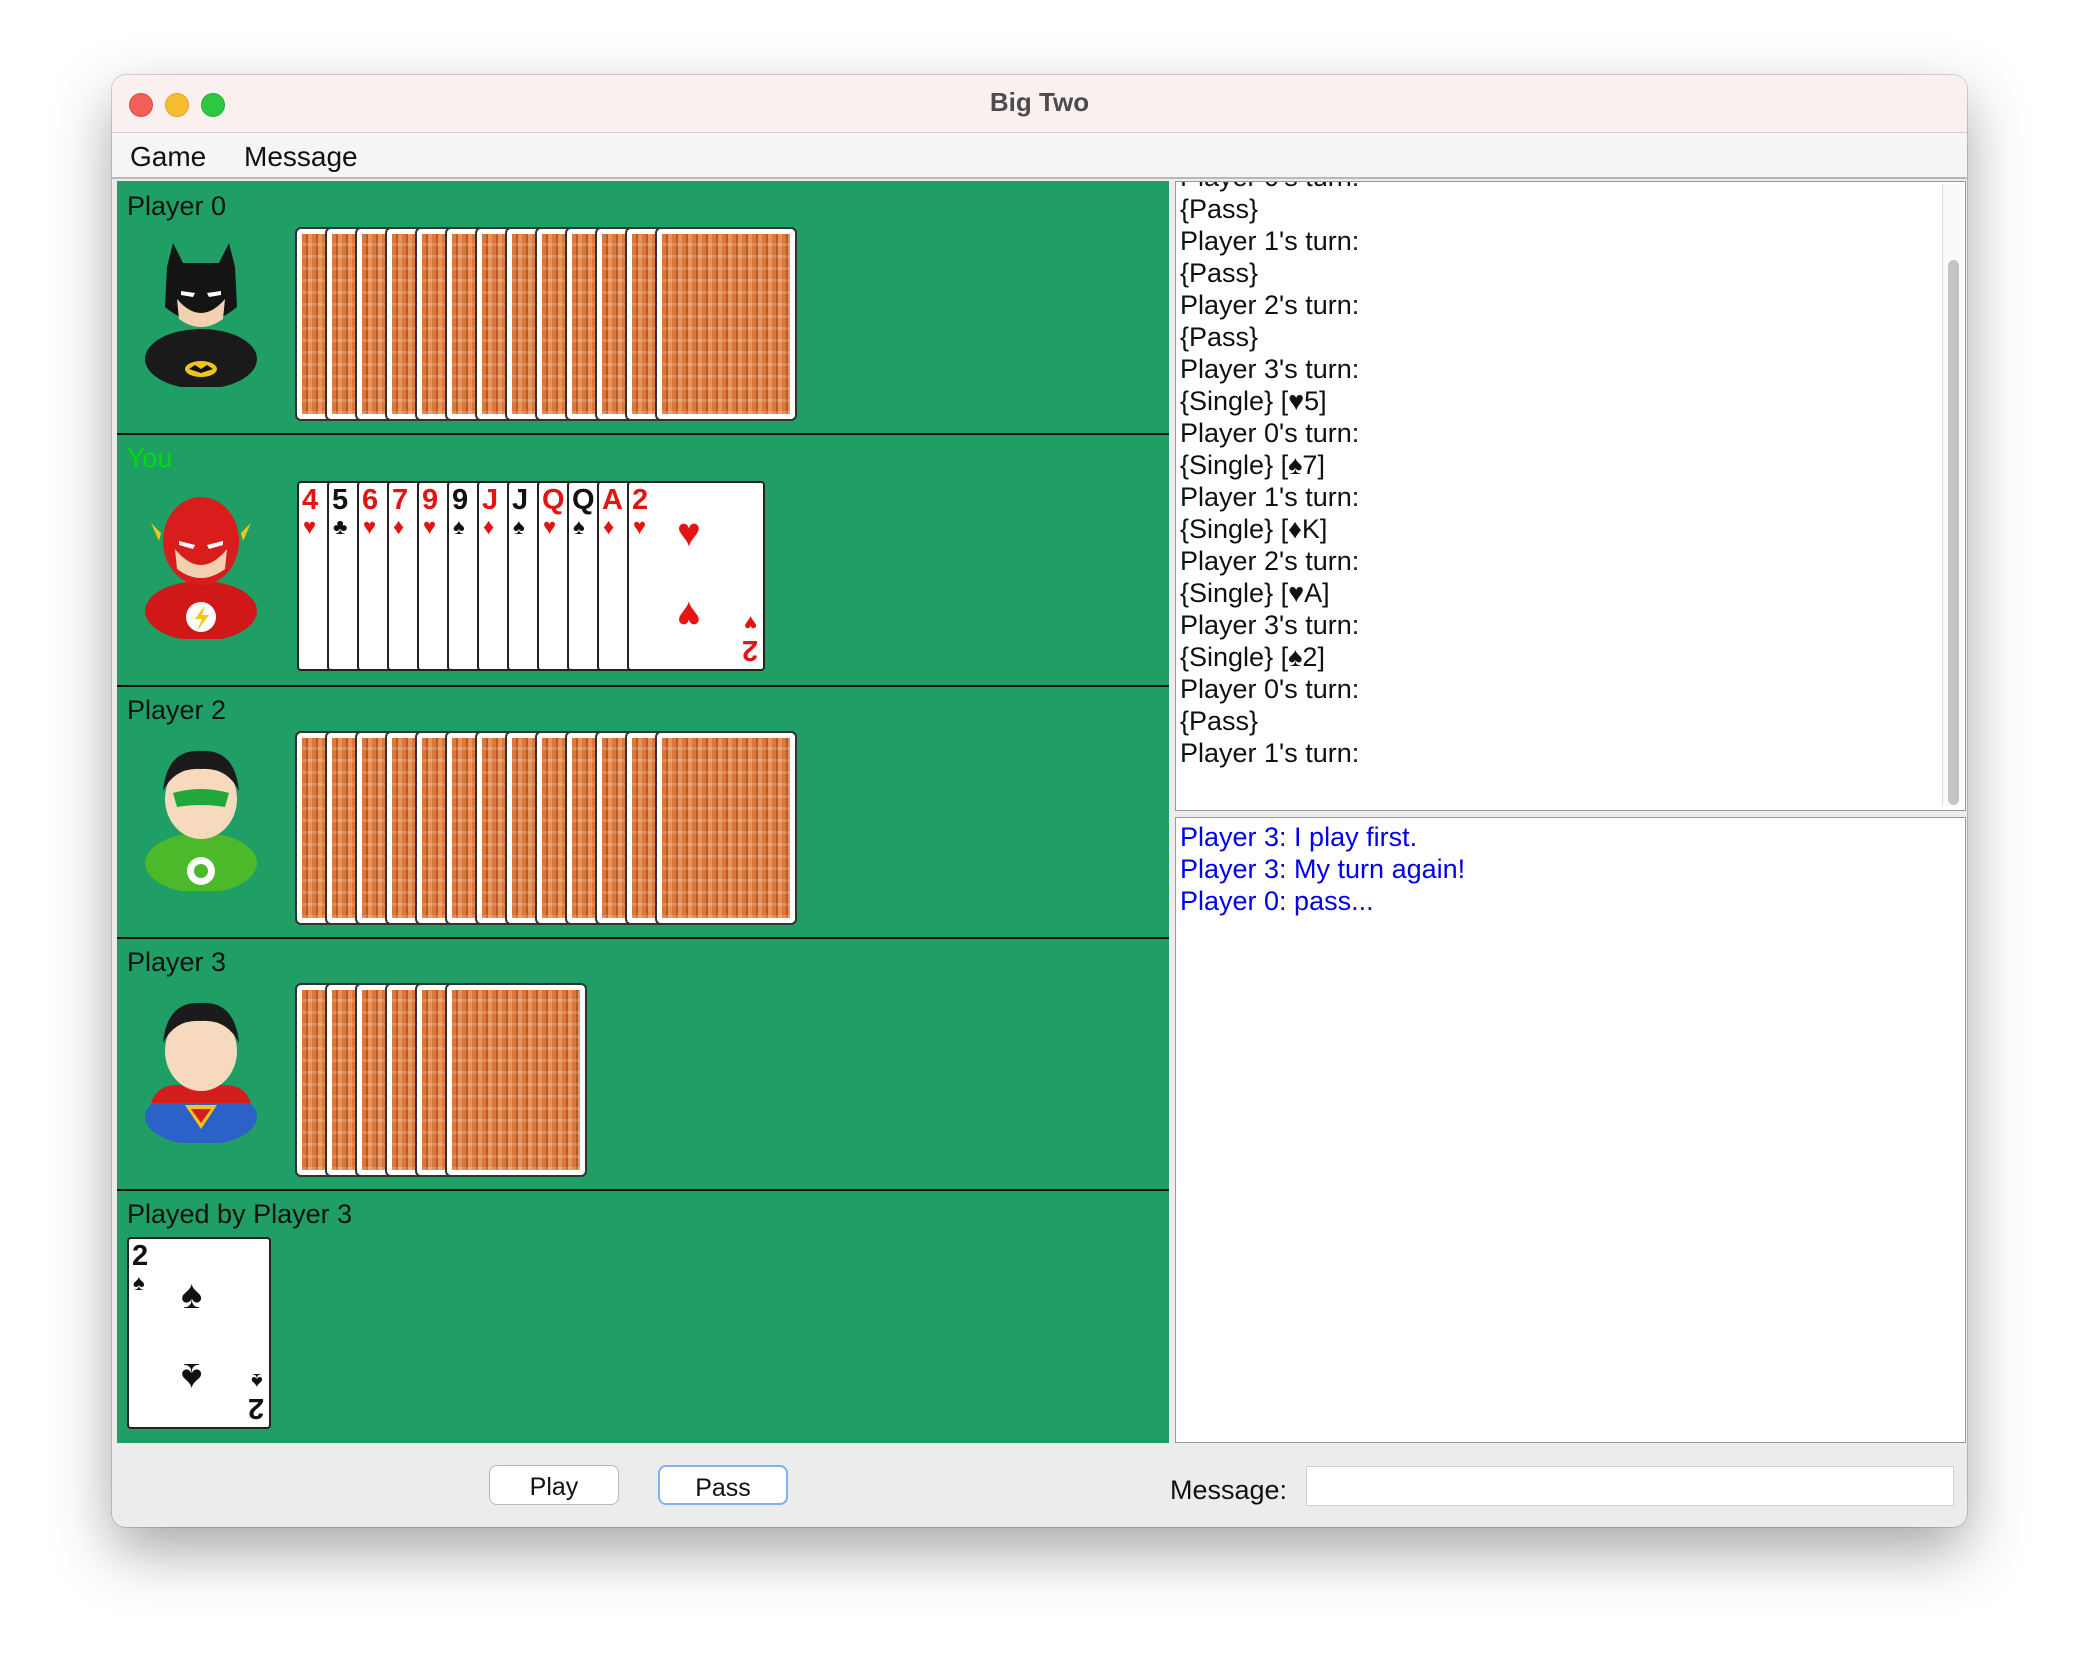 The width and height of the screenshot is (2078, 1676). Describe the element at coordinates (1254, 529) in the screenshot. I see `log-line: {Single} [♦K]` at that location.